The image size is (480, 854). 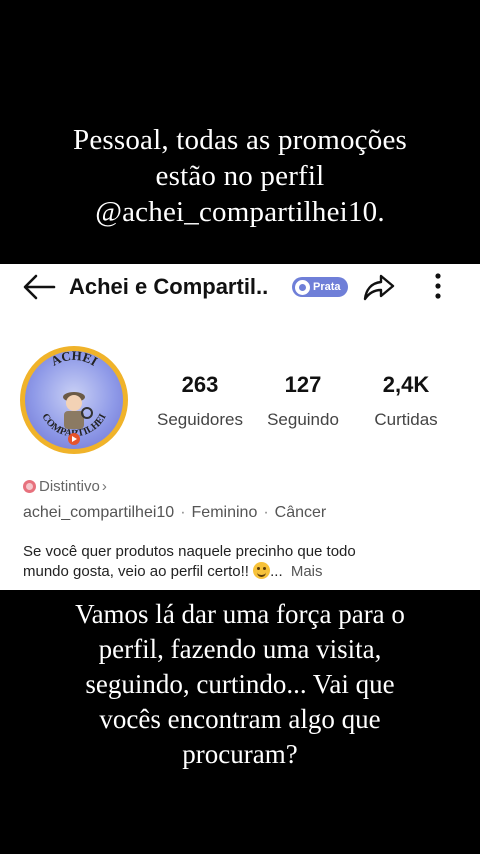 I want to click on stat-value: 2,4K, so click(x=406, y=384).